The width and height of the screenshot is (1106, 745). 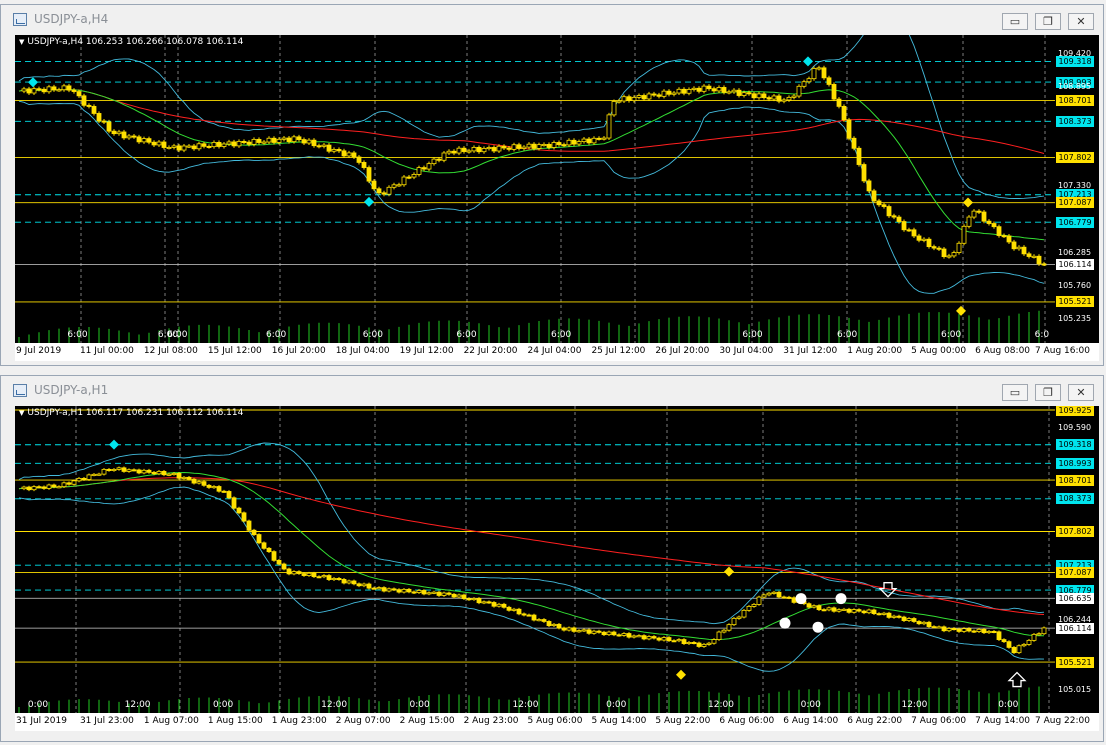 I want to click on fractal-marker, so click(x=729, y=571).